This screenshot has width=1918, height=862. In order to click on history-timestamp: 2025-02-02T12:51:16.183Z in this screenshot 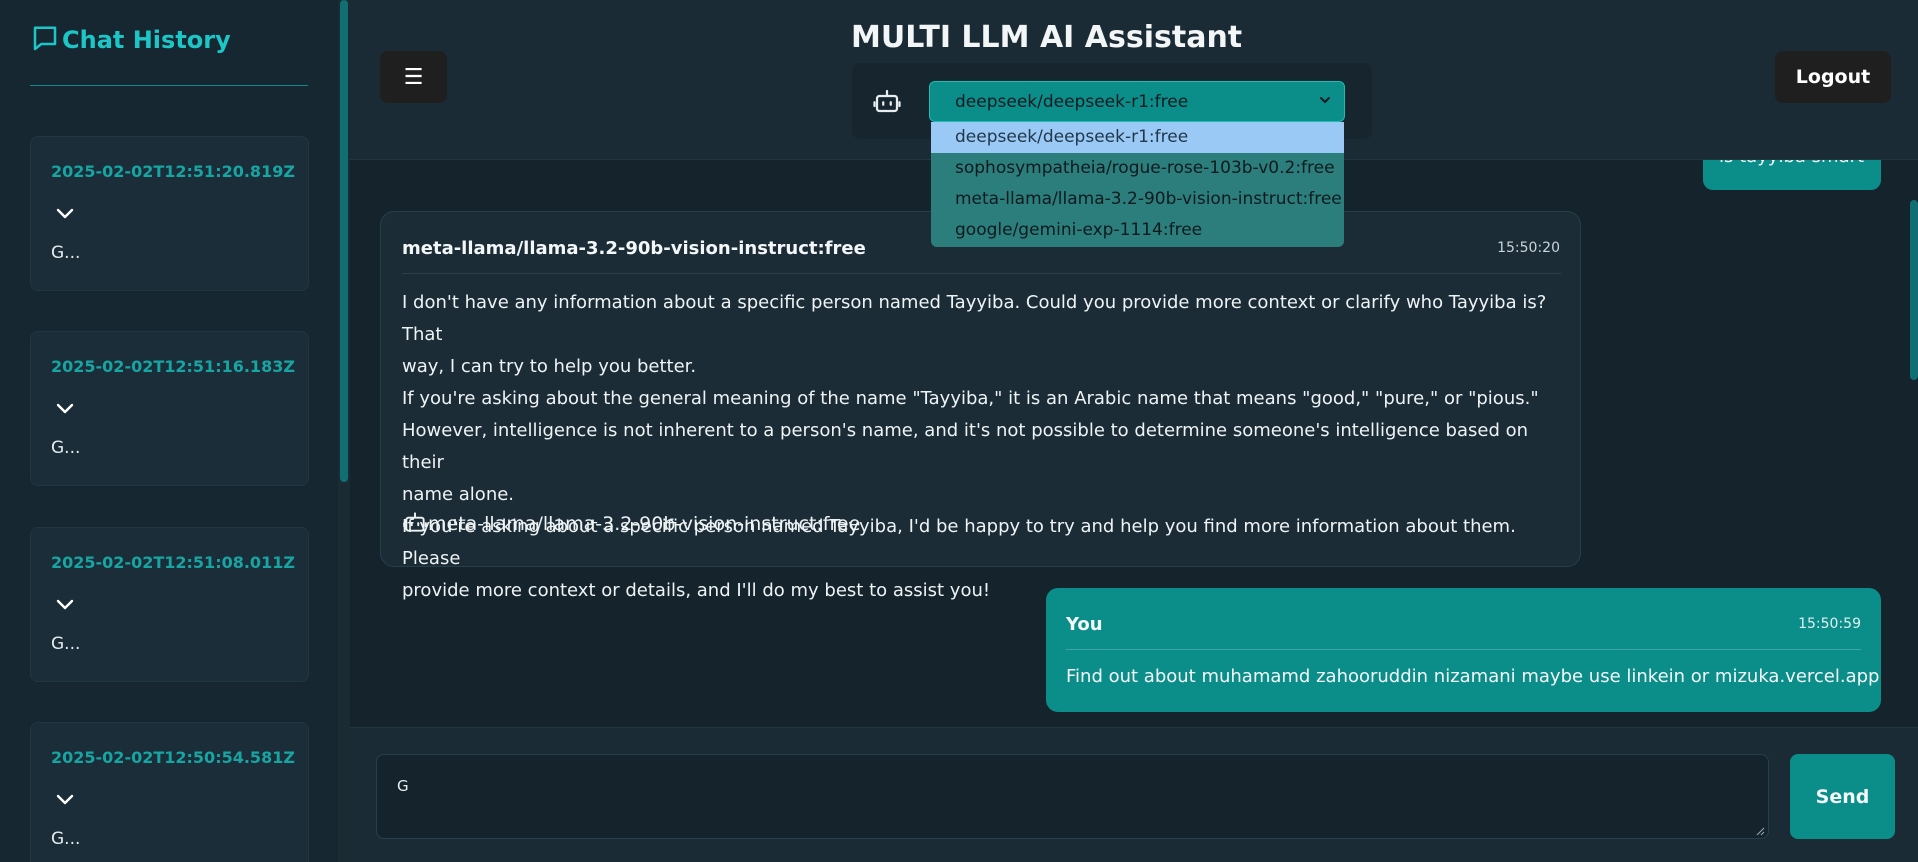, I will do `click(173, 366)`.